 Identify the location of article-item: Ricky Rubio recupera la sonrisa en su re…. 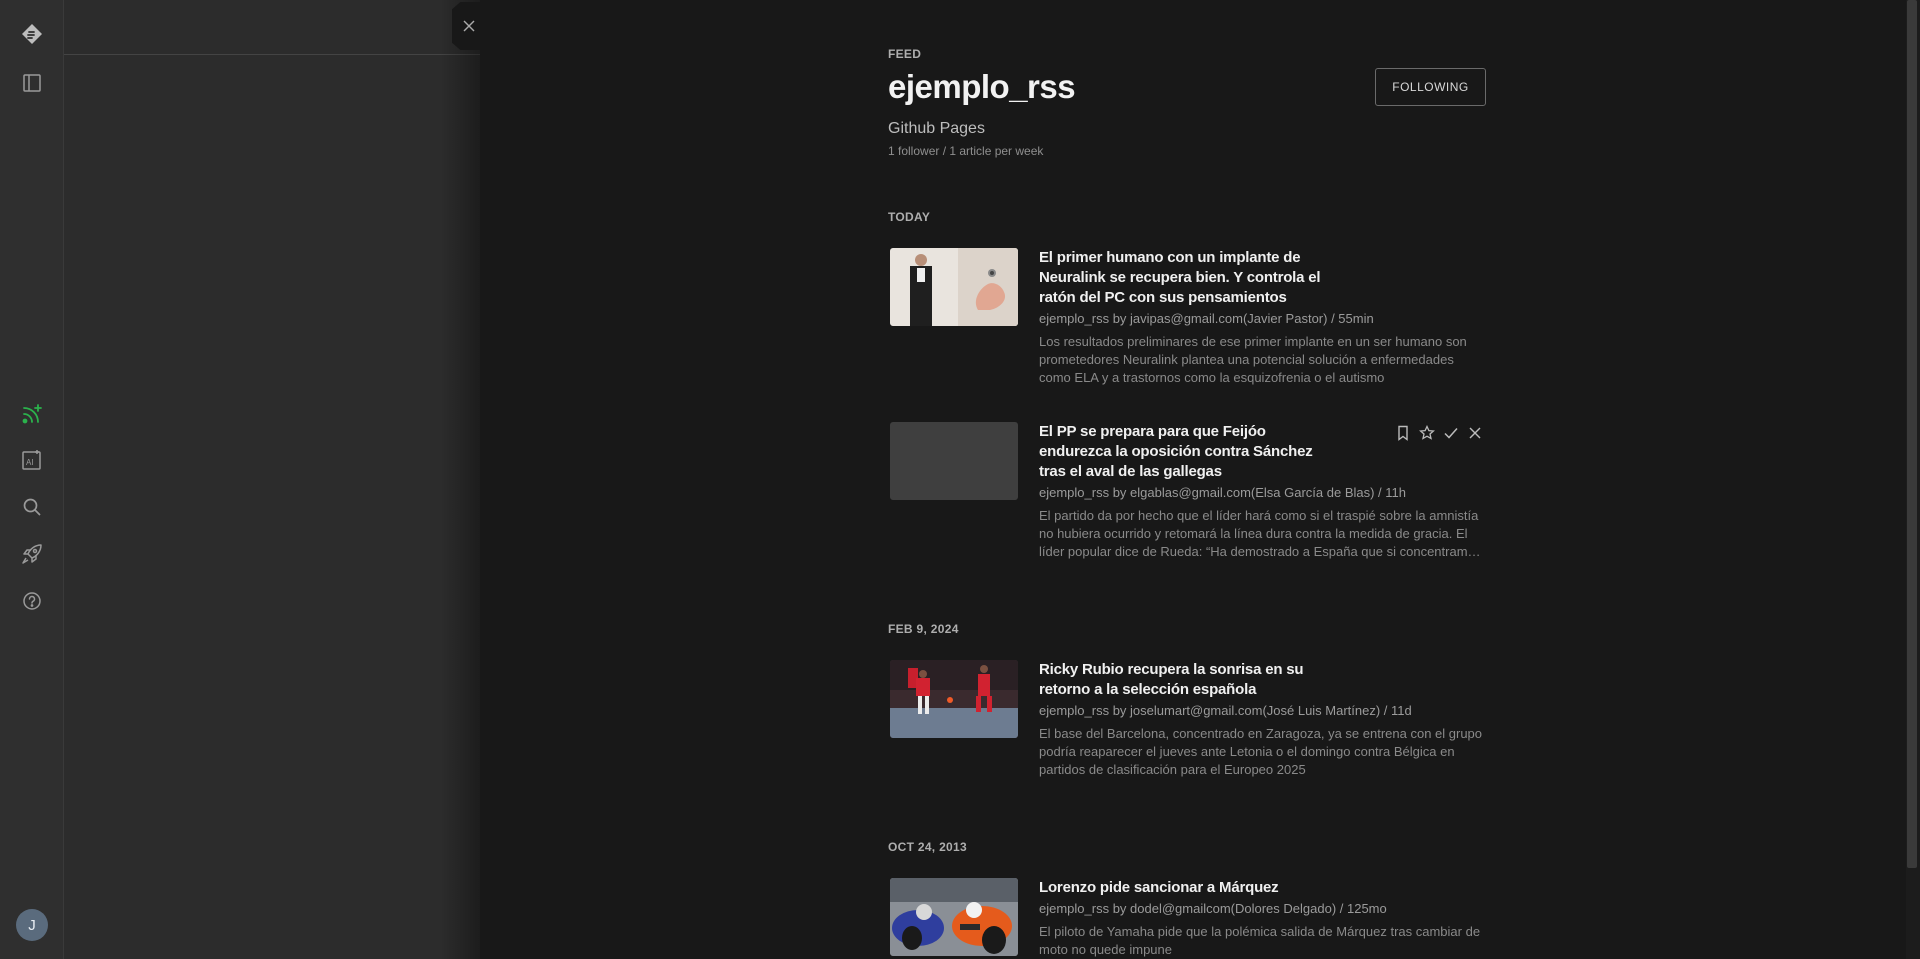
(1188, 720).